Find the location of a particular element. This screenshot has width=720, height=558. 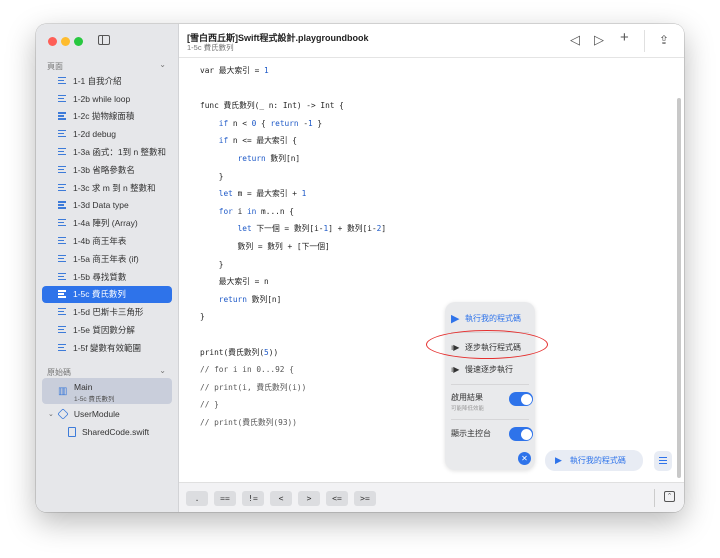

run-my-code-button: ▶ 執行我的程式碼 is located at coordinates (594, 460).